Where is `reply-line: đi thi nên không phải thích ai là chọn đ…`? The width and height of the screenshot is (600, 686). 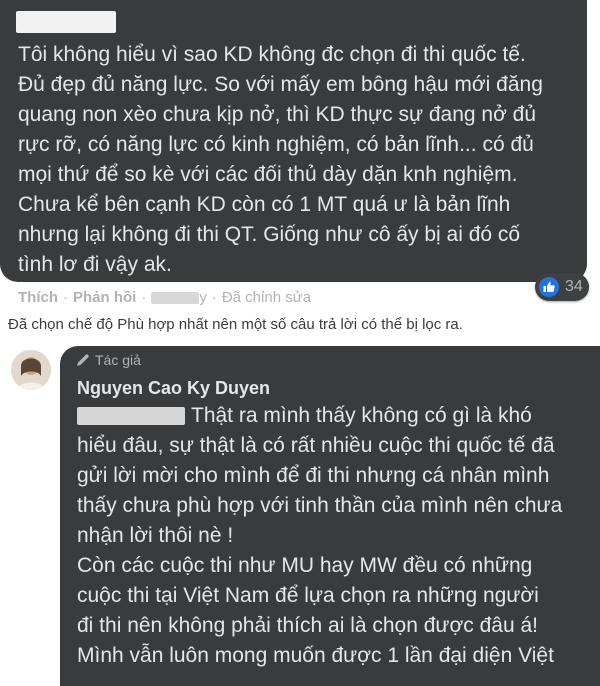 reply-line: đi thi nên không phải thích ai là chọn đ… is located at coordinates (307, 625).